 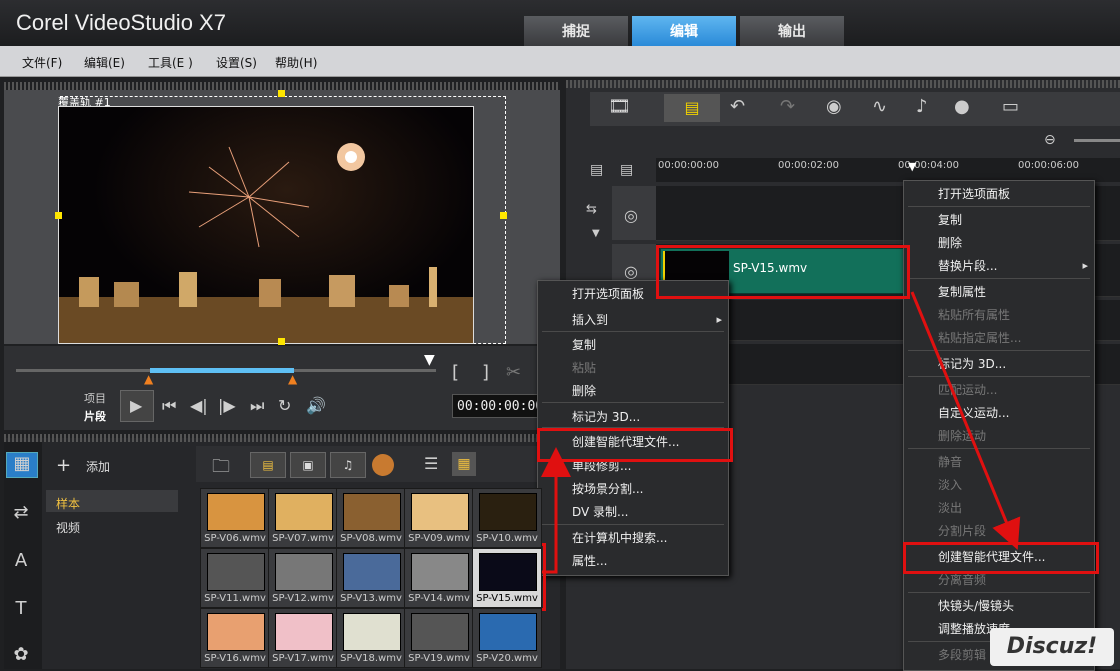 What do you see at coordinates (303, 598) in the screenshot?
I see `library-item-label: SP-V12.wmv` at bounding box center [303, 598].